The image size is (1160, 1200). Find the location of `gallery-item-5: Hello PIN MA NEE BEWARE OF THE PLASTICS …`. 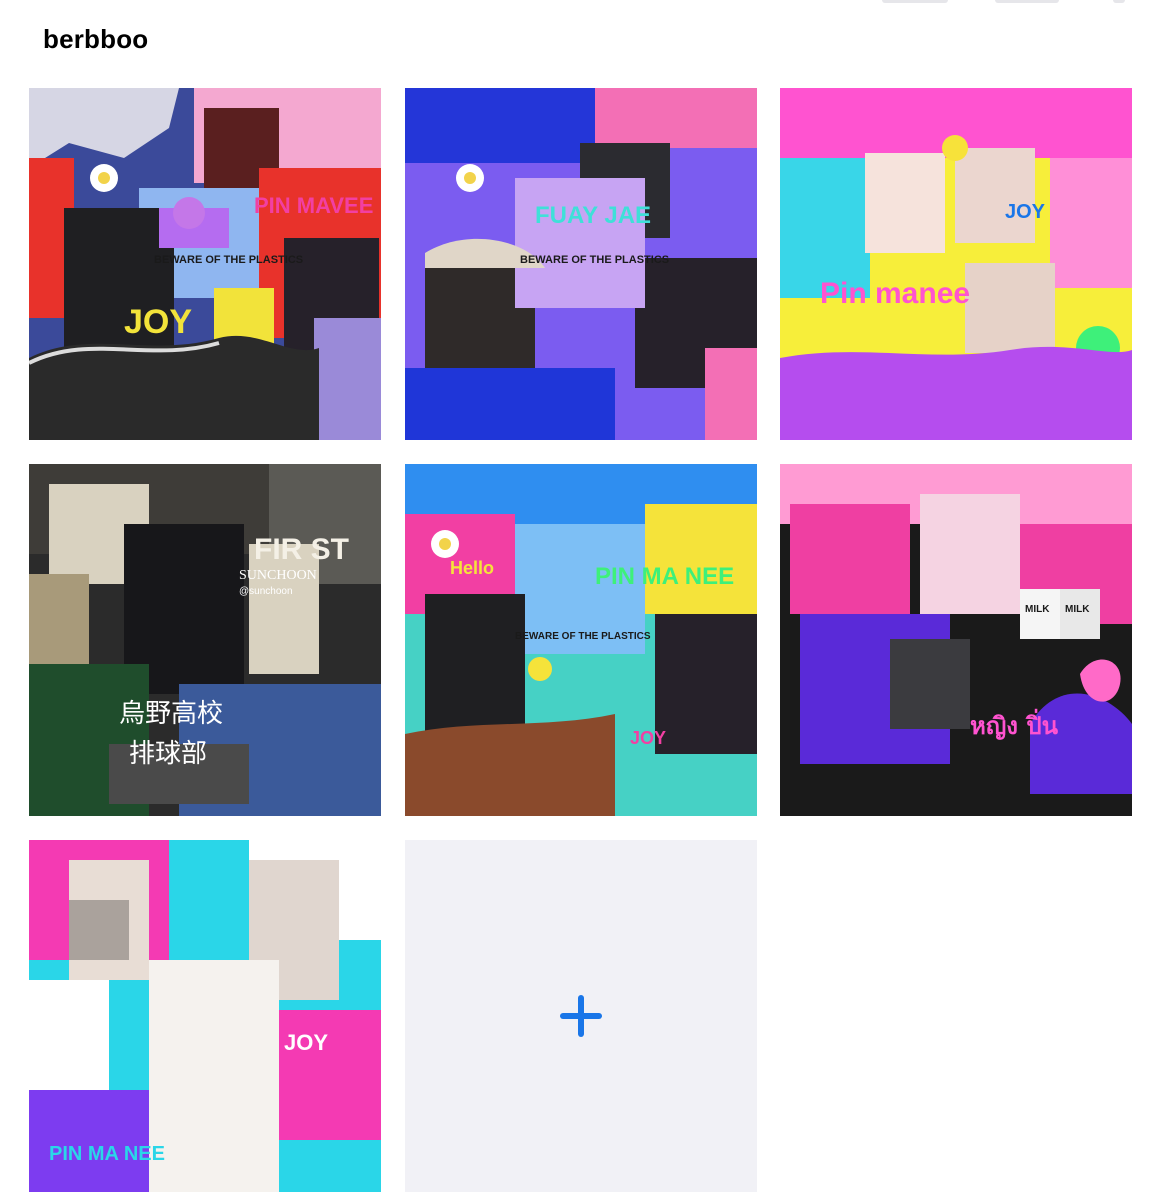

gallery-item-5: Hello PIN MA NEE BEWARE OF THE PLASTICS … is located at coordinates (581, 640).